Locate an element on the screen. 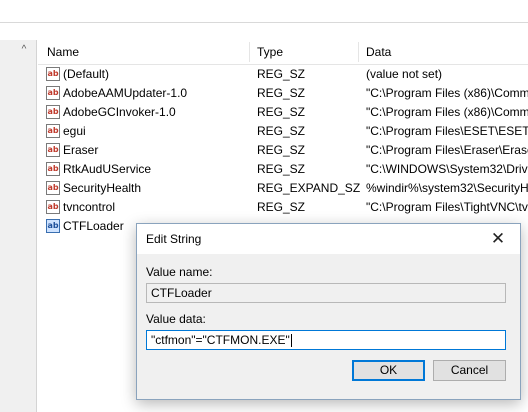  value-name: Eraser is located at coordinates (81, 150).